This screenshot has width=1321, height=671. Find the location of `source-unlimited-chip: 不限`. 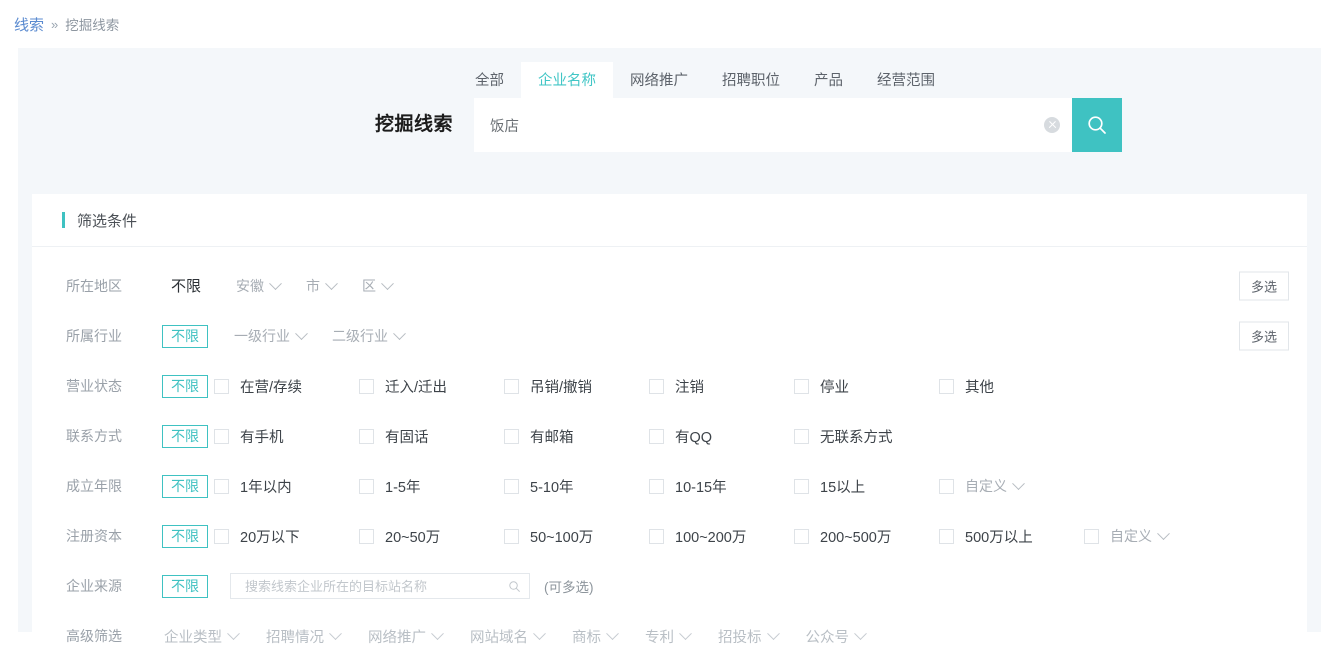

source-unlimited-chip: 不限 is located at coordinates (185, 586).